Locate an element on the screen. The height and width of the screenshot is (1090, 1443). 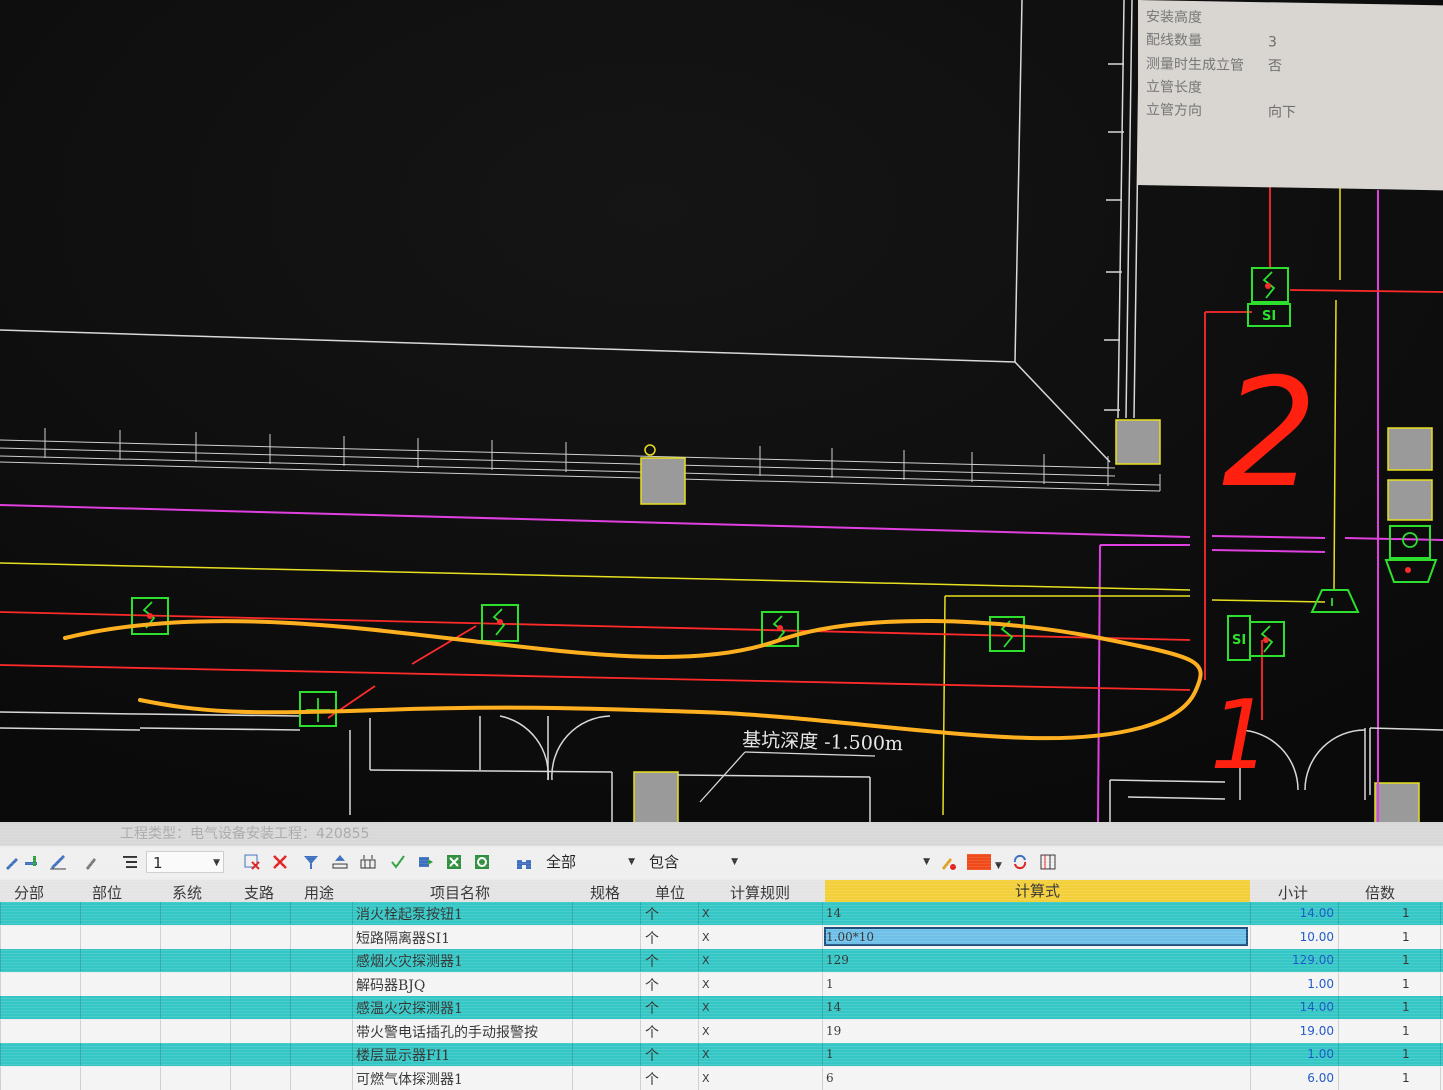
col-header: 用途 is located at coordinates (319, 892).